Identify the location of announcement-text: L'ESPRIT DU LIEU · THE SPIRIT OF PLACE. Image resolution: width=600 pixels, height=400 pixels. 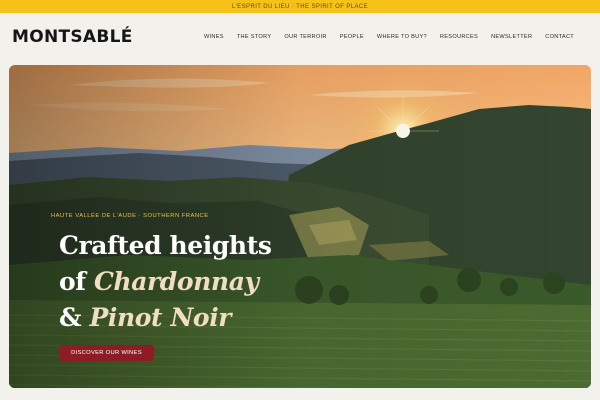
(300, 6).